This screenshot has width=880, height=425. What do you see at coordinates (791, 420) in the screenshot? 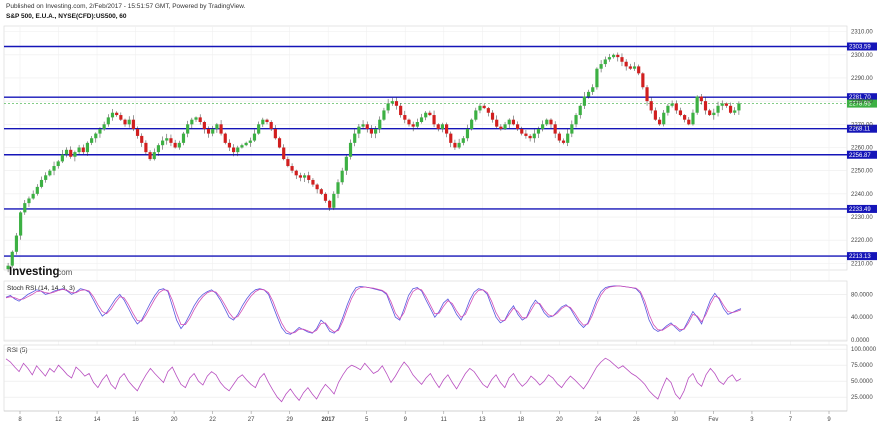
I see `time-tick-label: 7` at bounding box center [791, 420].